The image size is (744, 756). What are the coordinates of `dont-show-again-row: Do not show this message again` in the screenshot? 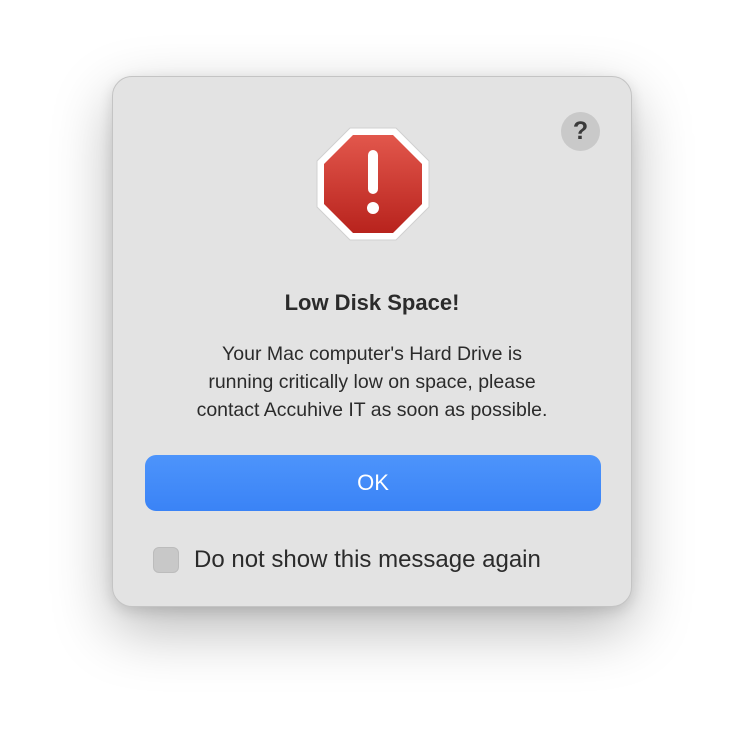 It's located at (347, 560).